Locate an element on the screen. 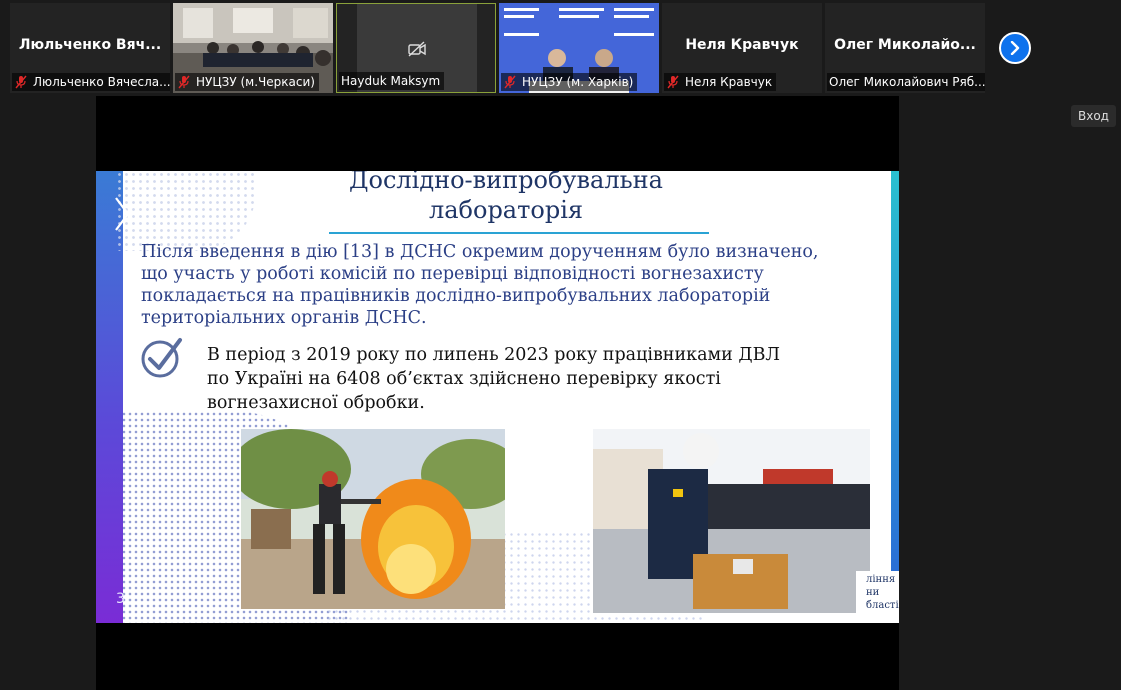  participant-caption: Неля Кравчук is located at coordinates (720, 82).